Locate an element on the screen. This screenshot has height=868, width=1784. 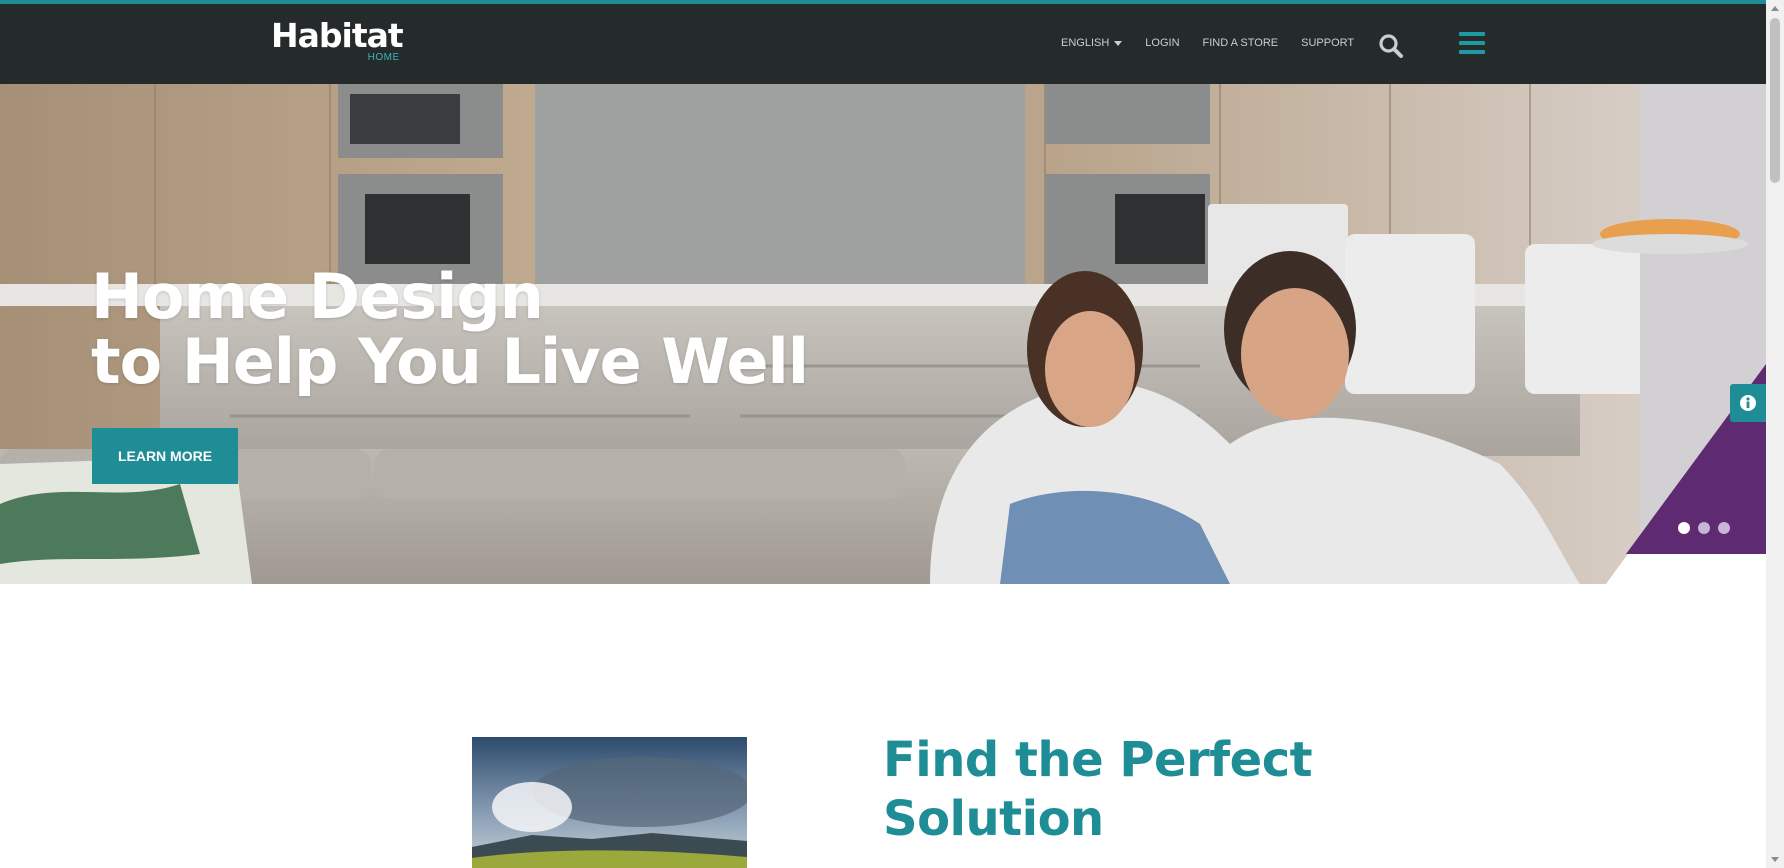
language-selector: ENGLISH is located at coordinates (1092, 43).